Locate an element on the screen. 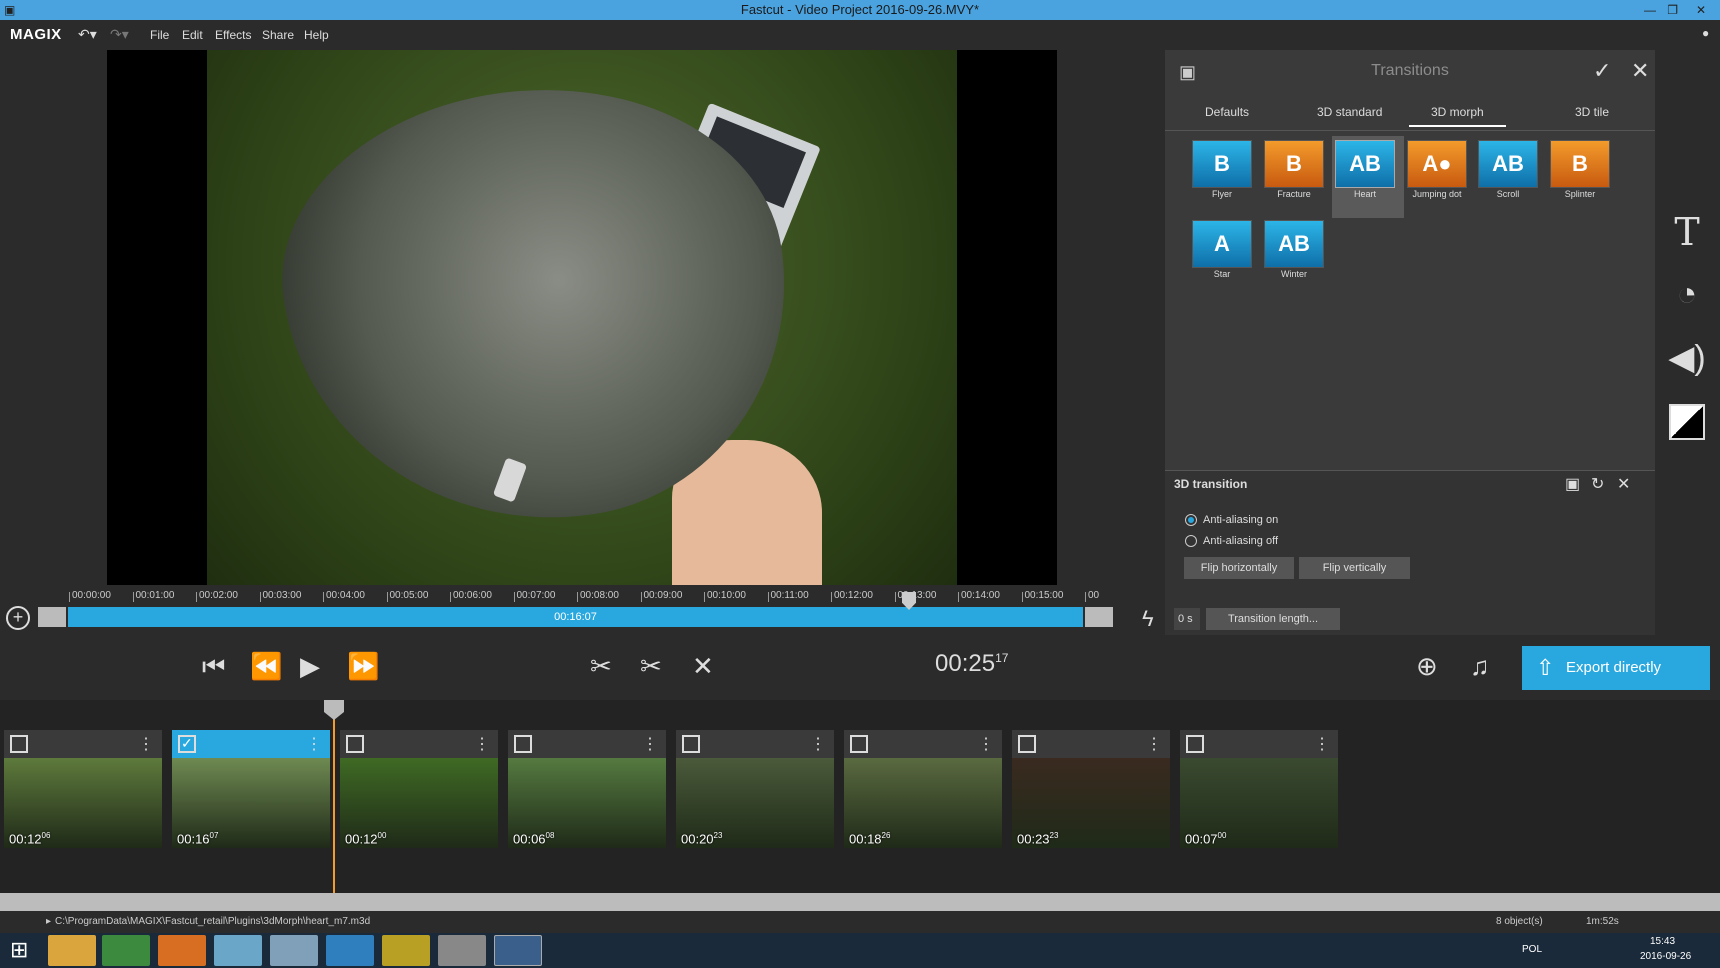 This screenshot has width=1720, height=968. scrub-start-handle is located at coordinates (52, 617).